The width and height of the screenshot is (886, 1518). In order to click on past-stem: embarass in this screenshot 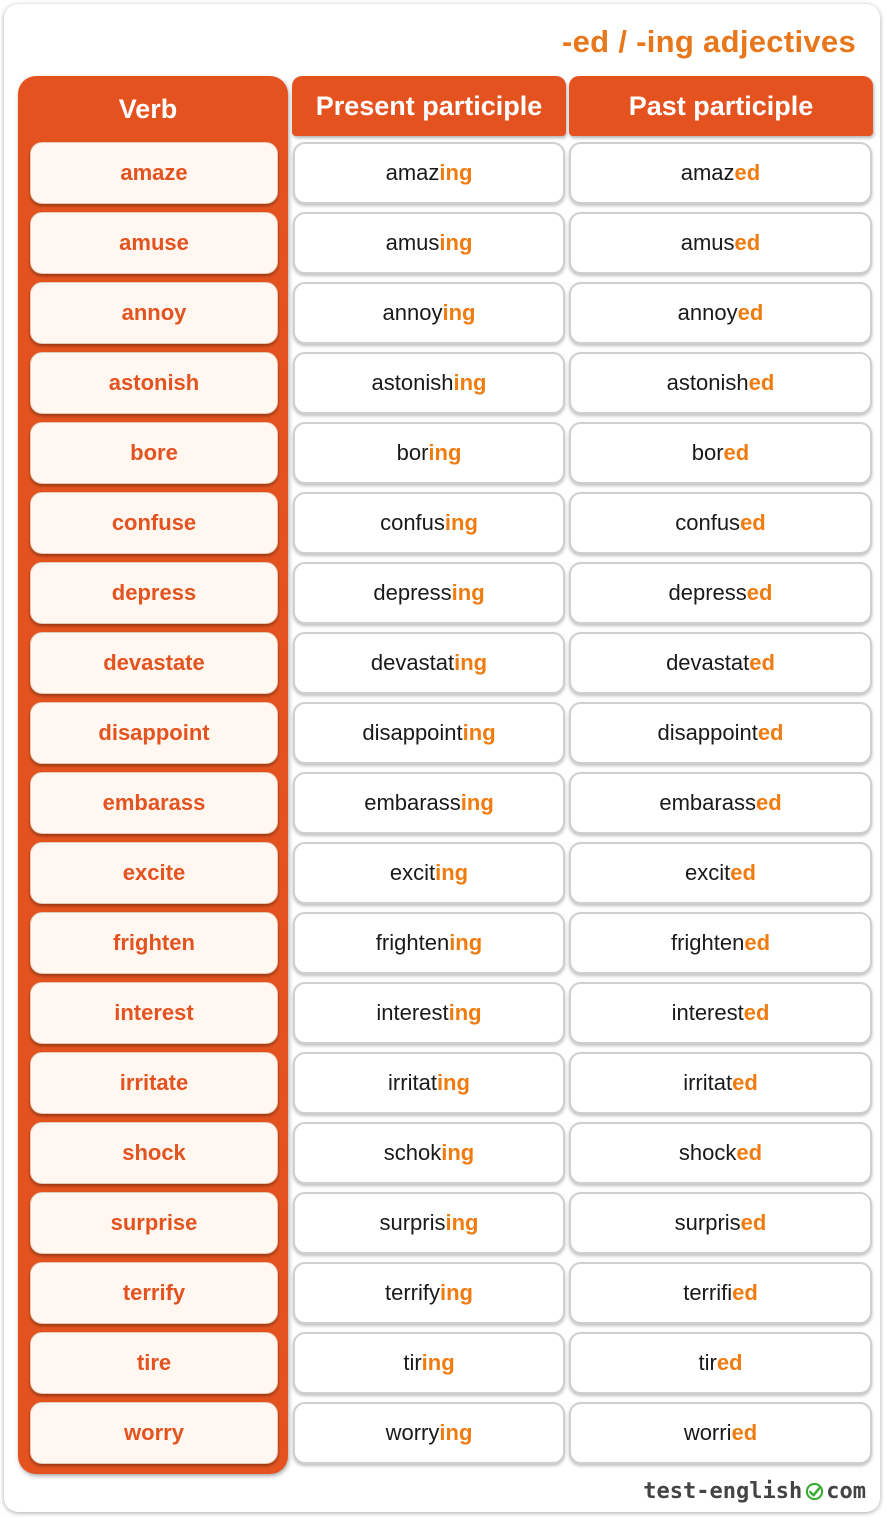, I will do `click(707, 802)`.